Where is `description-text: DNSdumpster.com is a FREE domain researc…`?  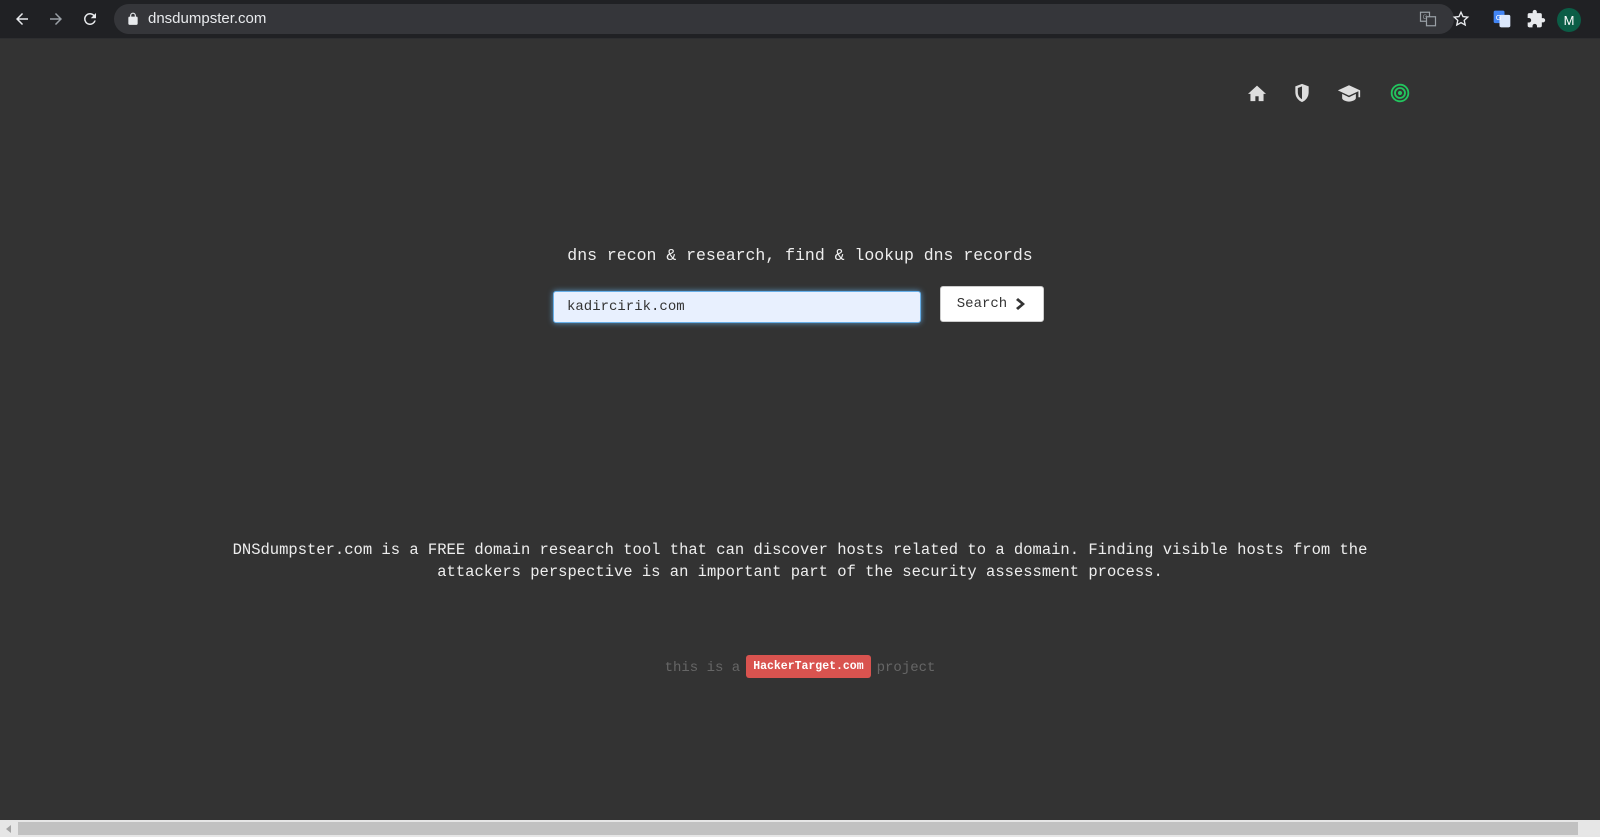
description-text: DNSdumpster.com is a FREE domain researc… is located at coordinates (800, 561).